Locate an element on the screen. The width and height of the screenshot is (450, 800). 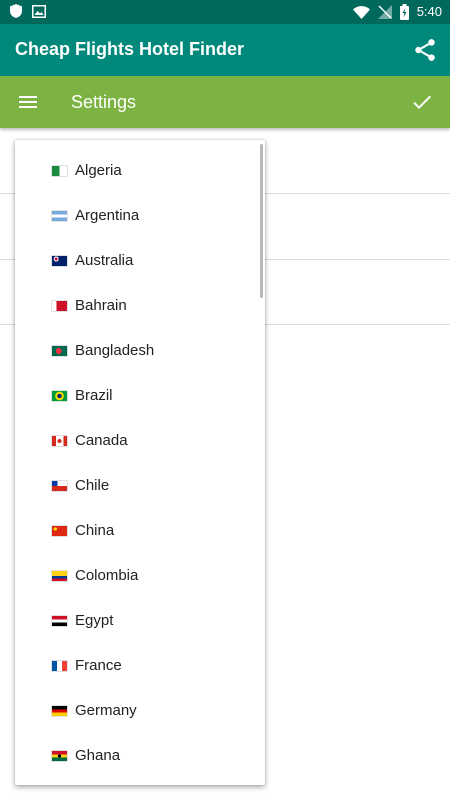
china-flag-icon is located at coordinates (59, 530).